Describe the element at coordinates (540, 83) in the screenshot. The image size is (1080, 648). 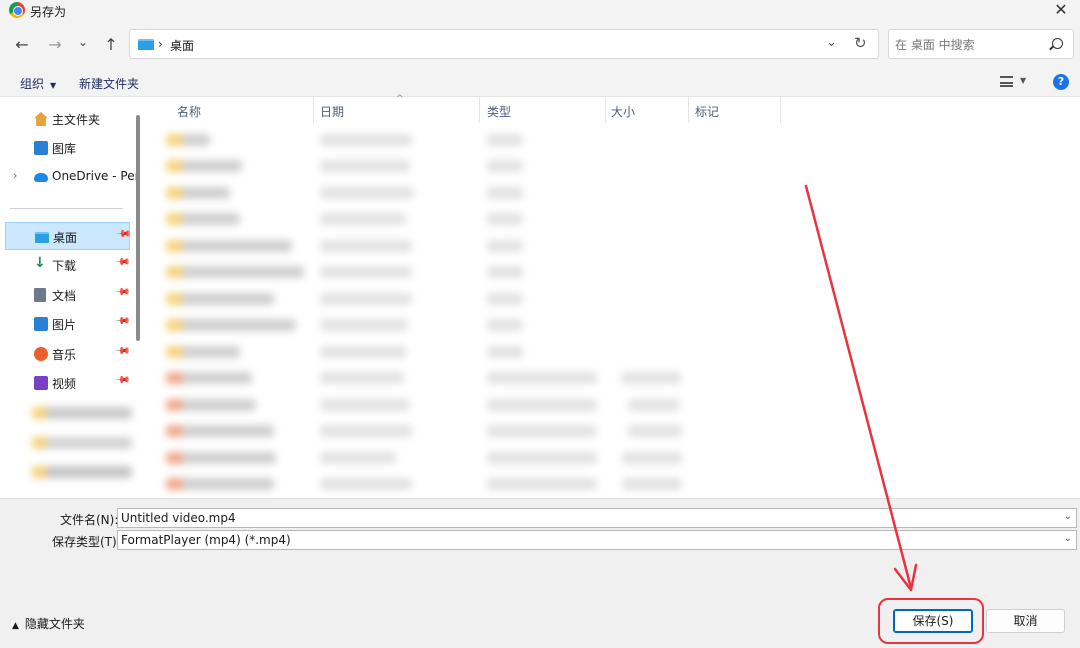
I see `command-toolbar: 组织 ▼ 新建文件夹 ▼ ?` at that location.